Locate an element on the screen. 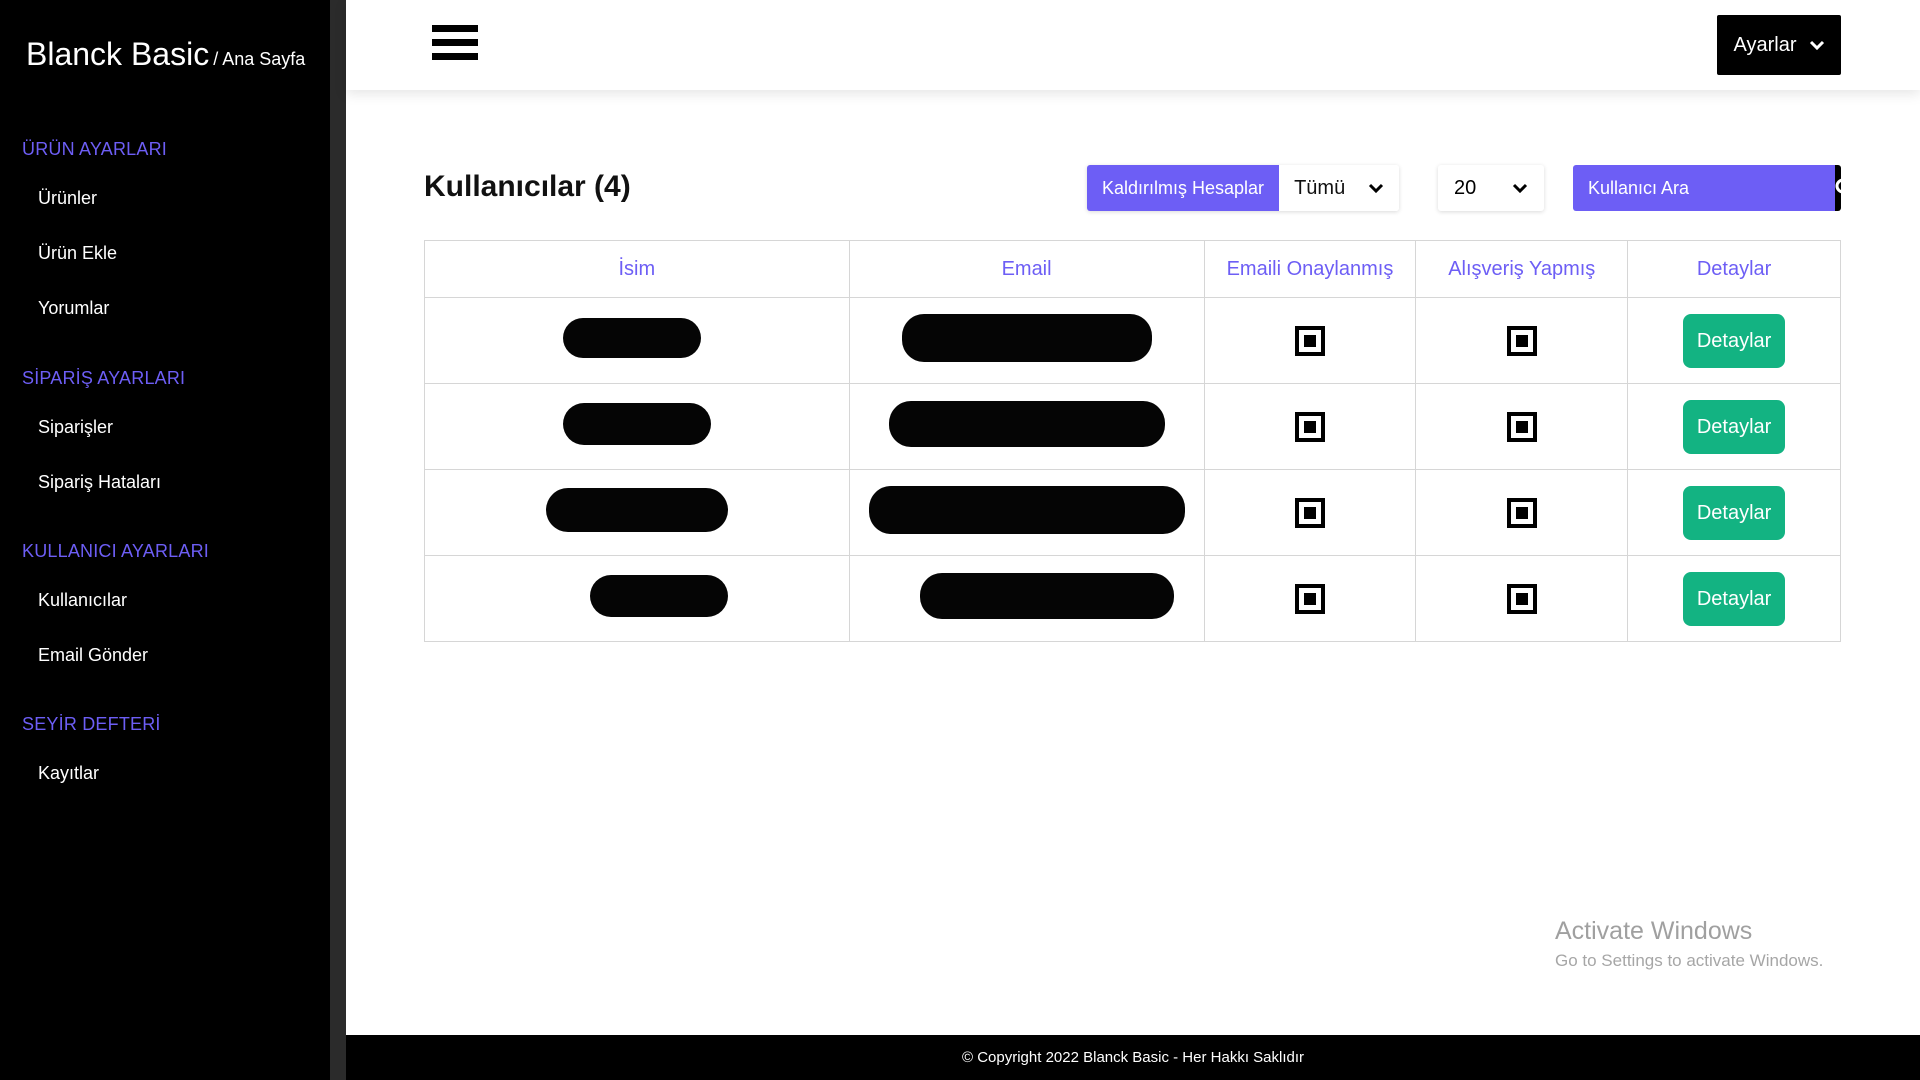  sidebar-item-logs: Kayıtlar is located at coordinates (68, 773).